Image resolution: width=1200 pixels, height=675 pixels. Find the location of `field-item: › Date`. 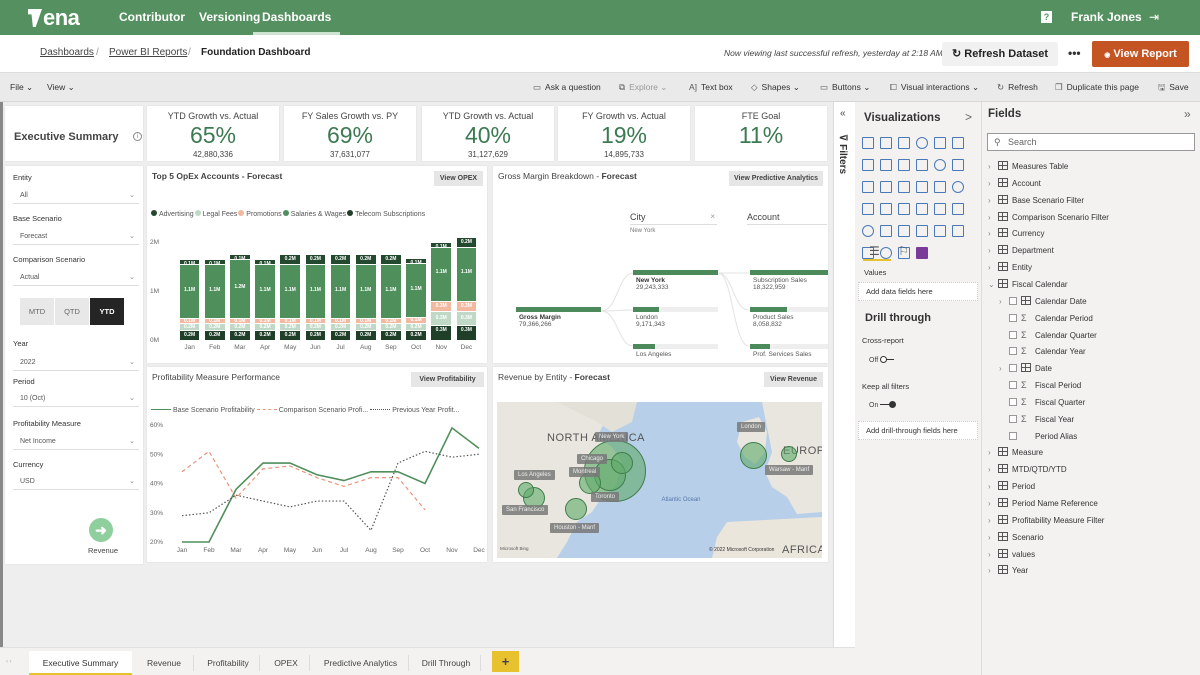

field-item: › Date is located at coordinates (1025, 368).